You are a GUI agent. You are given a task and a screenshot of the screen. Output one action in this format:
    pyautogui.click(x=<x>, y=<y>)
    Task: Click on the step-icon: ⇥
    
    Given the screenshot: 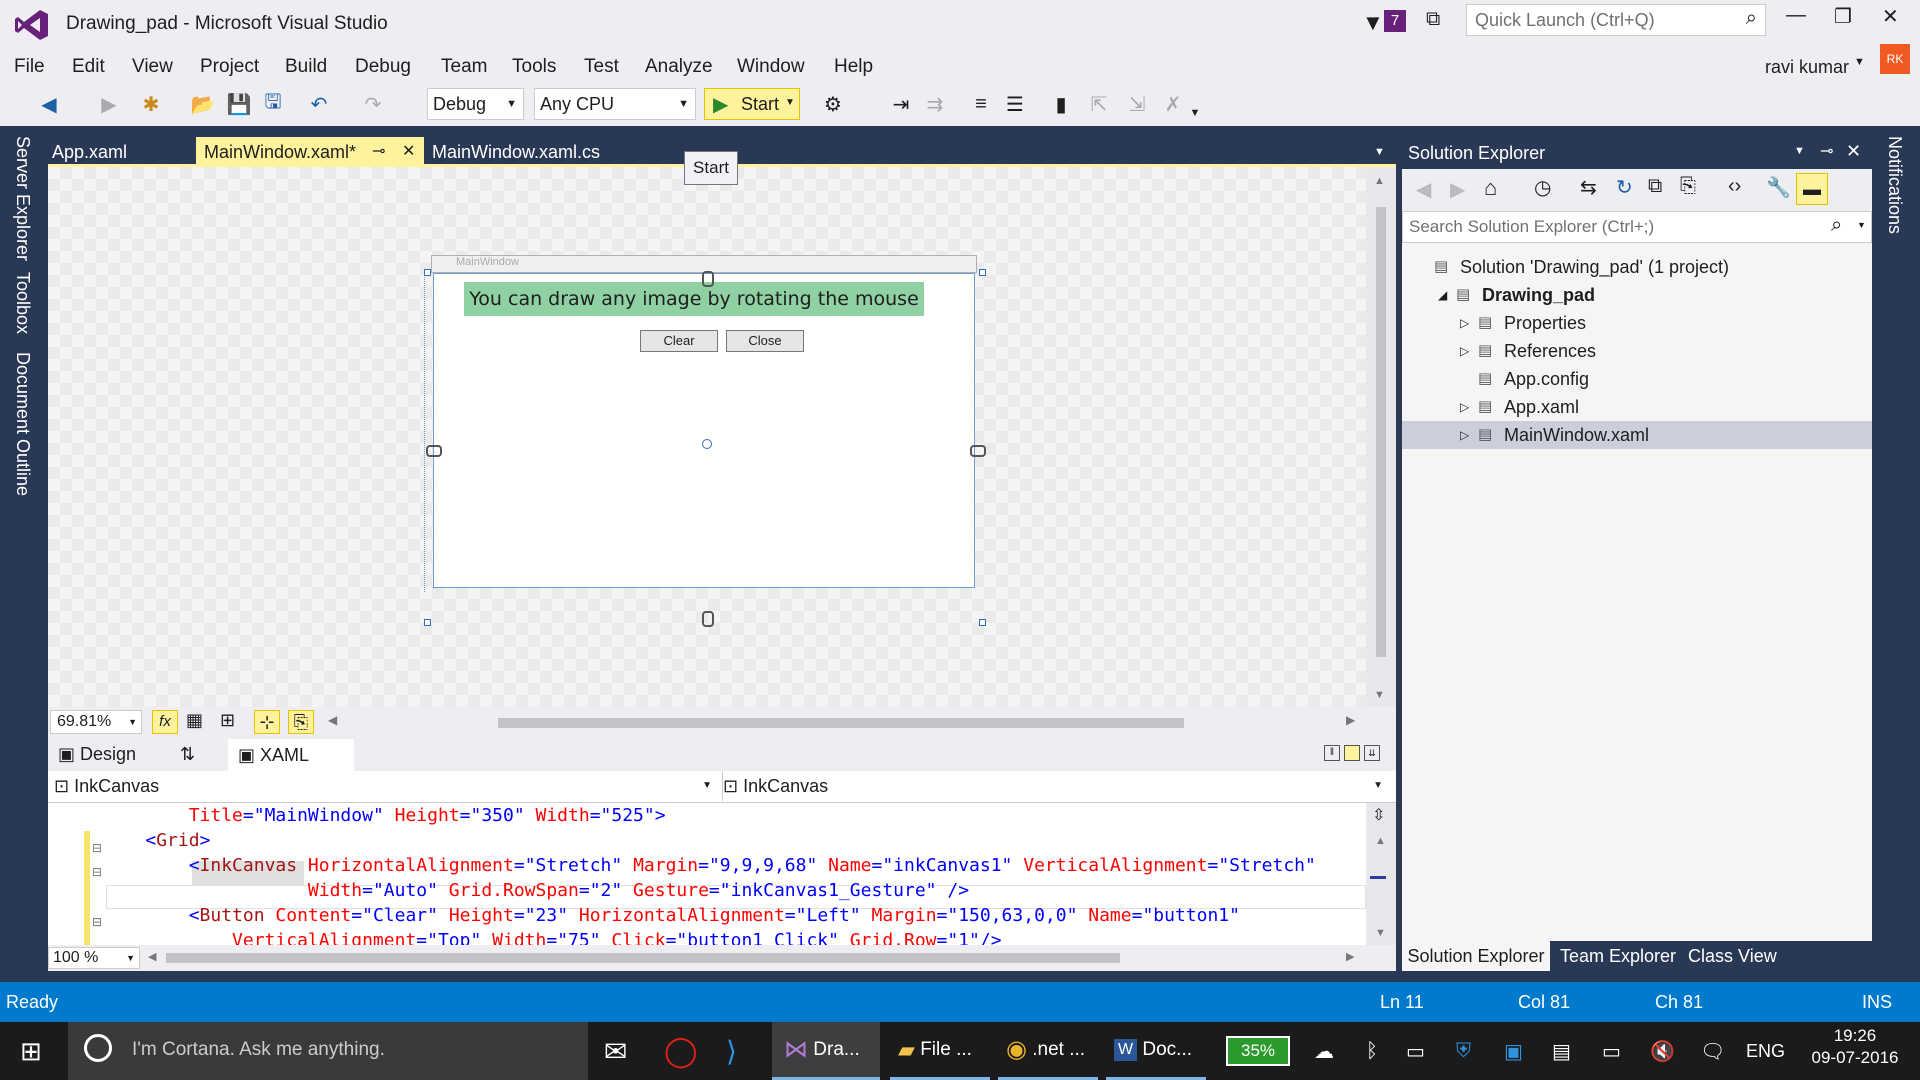 What is the action you would take?
    pyautogui.click(x=901, y=104)
    